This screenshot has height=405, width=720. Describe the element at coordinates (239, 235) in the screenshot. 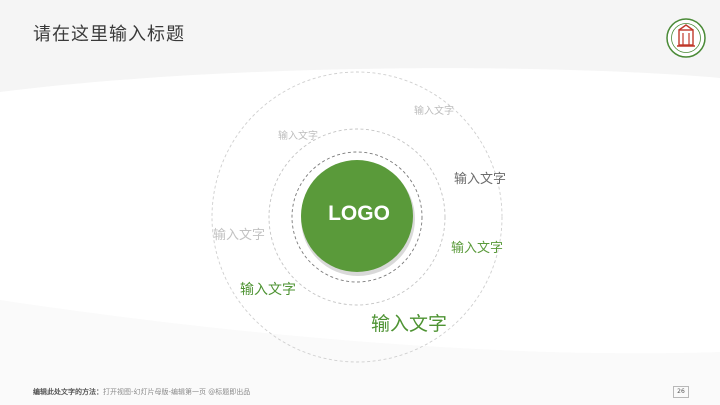

I see `label-5: 输入文字` at that location.